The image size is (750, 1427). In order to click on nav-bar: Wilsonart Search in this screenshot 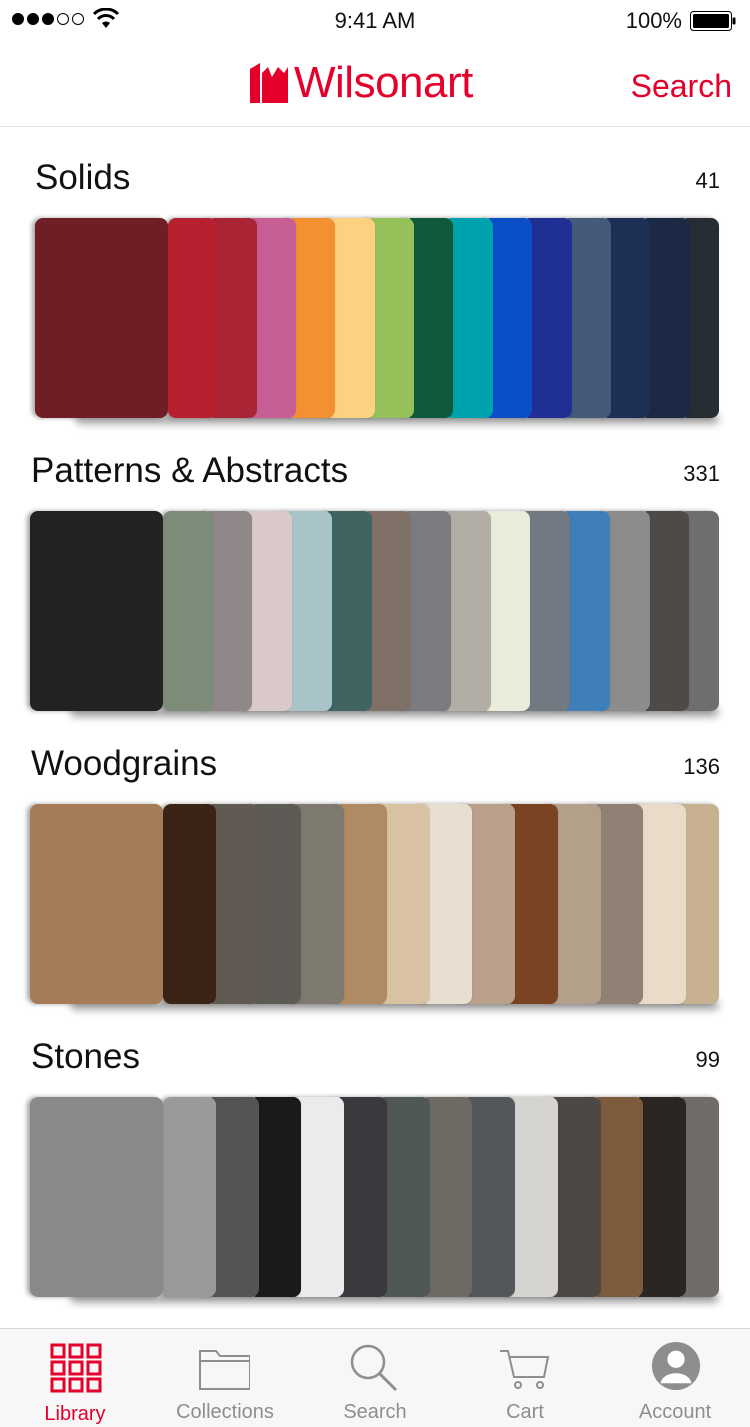, I will do `click(375, 84)`.